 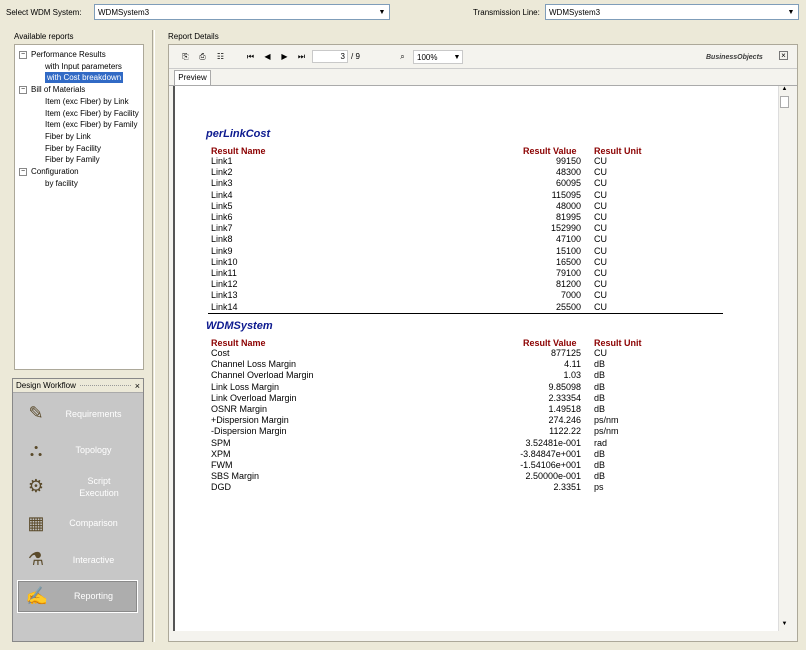 I want to click on topology-icon: ⛬, so click(x=36, y=449).